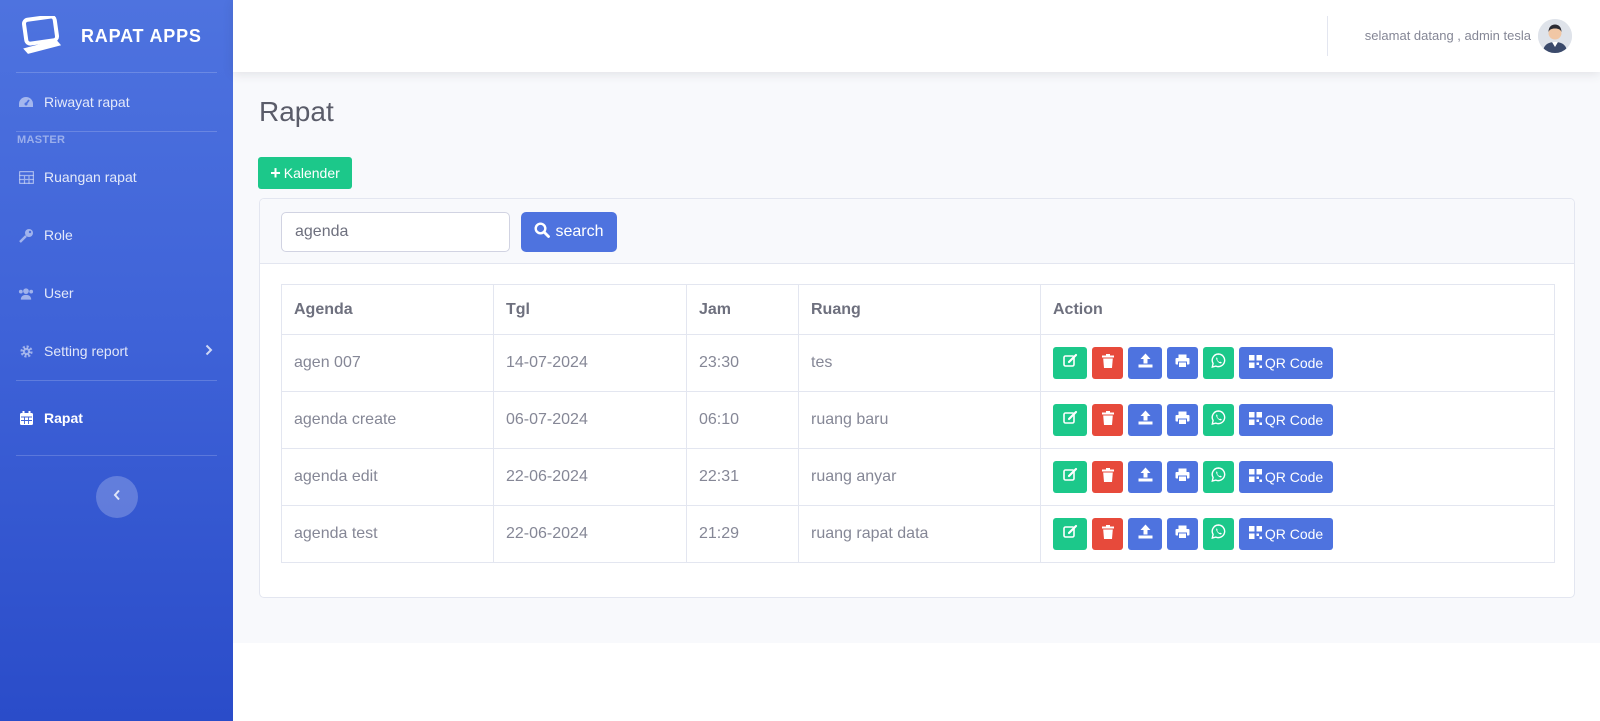 This screenshot has width=1600, height=721. What do you see at coordinates (590, 420) in the screenshot?
I see `cell-tgl: 06-07-2024` at bounding box center [590, 420].